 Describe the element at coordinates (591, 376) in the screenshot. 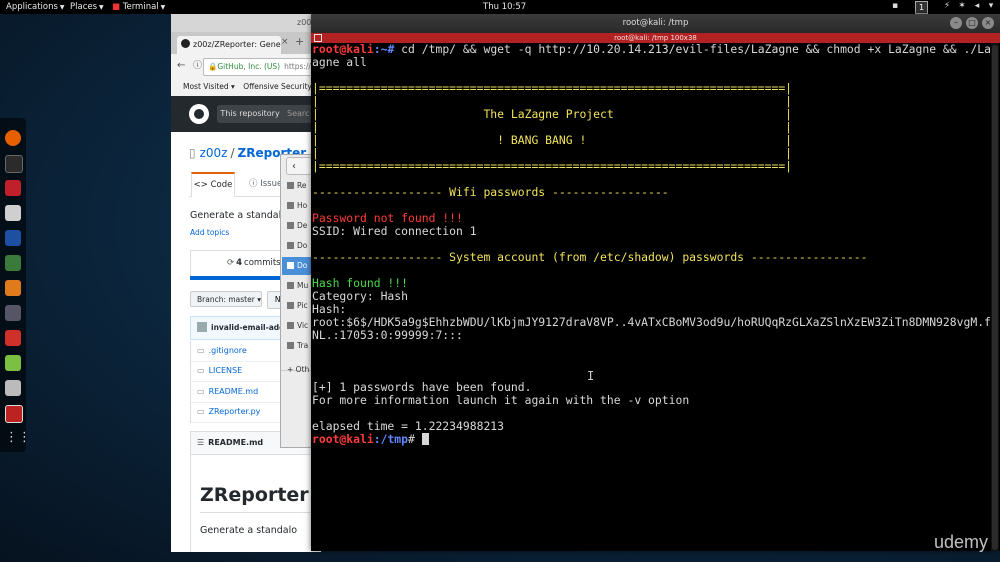

I see `mouse-ibeam-cursor-icon: I` at that location.